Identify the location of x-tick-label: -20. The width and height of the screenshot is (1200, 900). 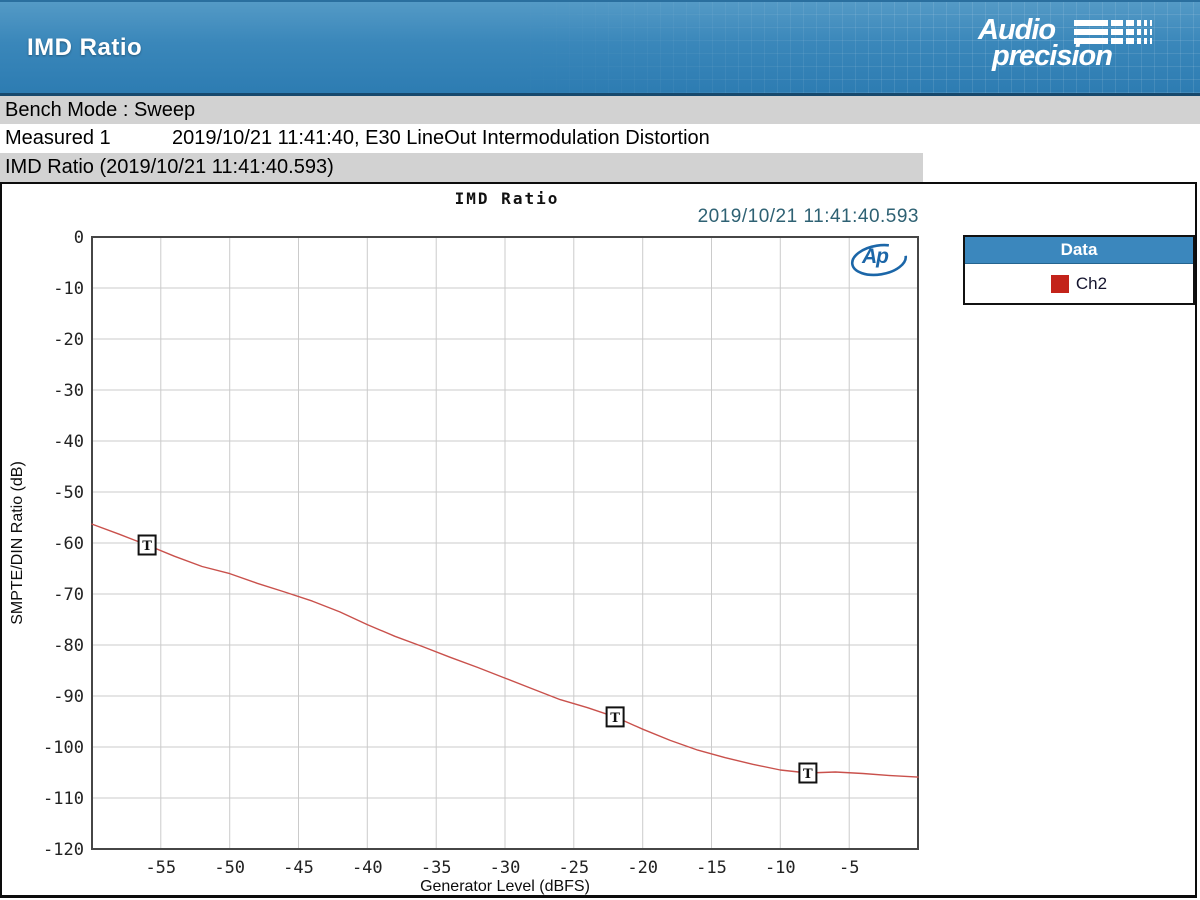
(642, 868).